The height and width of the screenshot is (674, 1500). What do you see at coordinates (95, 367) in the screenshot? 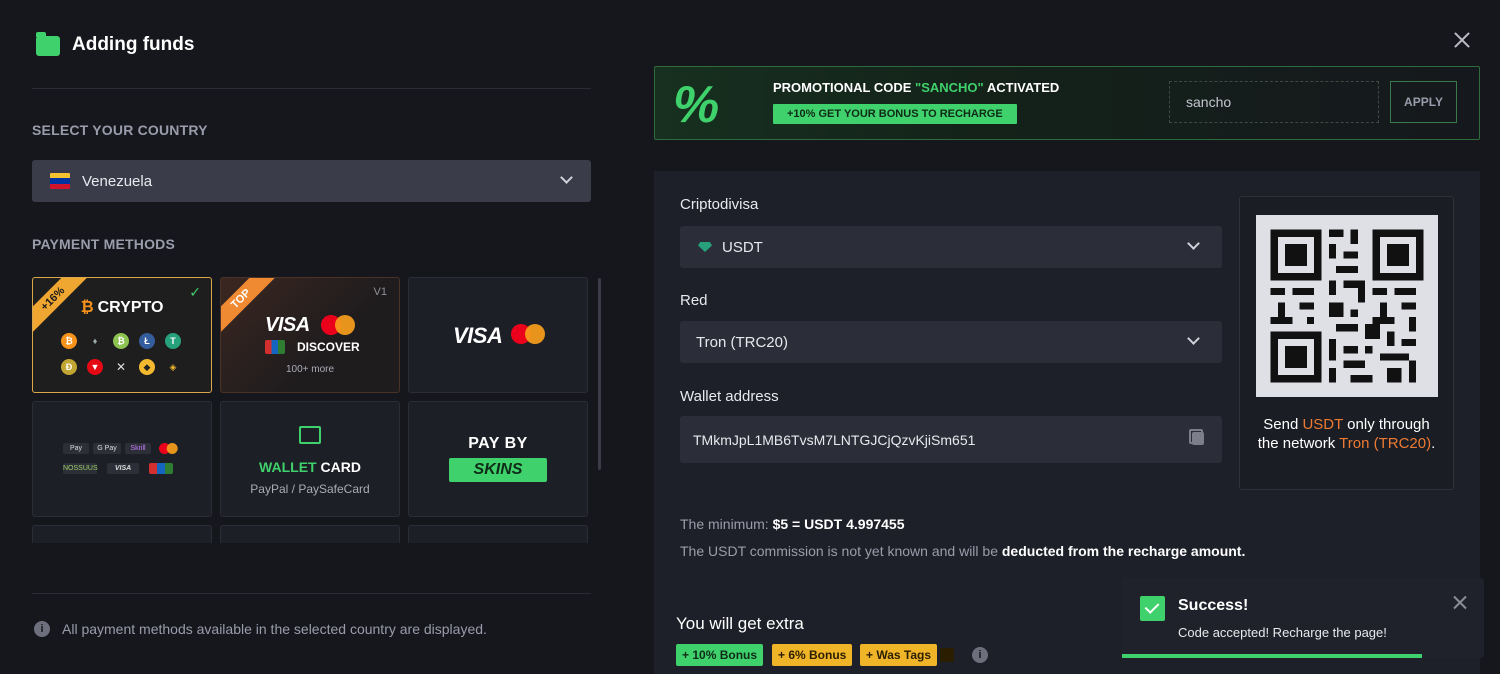
I see `tron-coin-icon: ▼` at bounding box center [95, 367].